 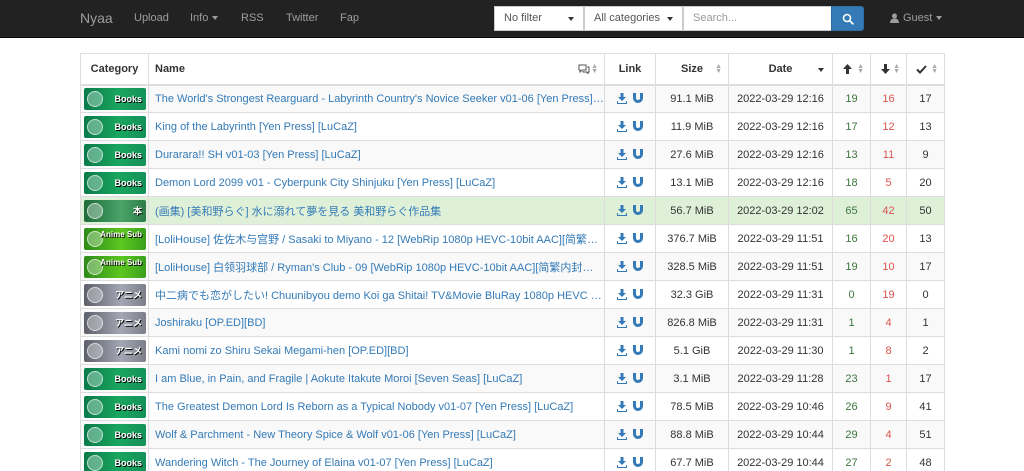 What do you see at coordinates (692, 378) in the screenshot?
I see `size-cell: 3.1 MiB` at bounding box center [692, 378].